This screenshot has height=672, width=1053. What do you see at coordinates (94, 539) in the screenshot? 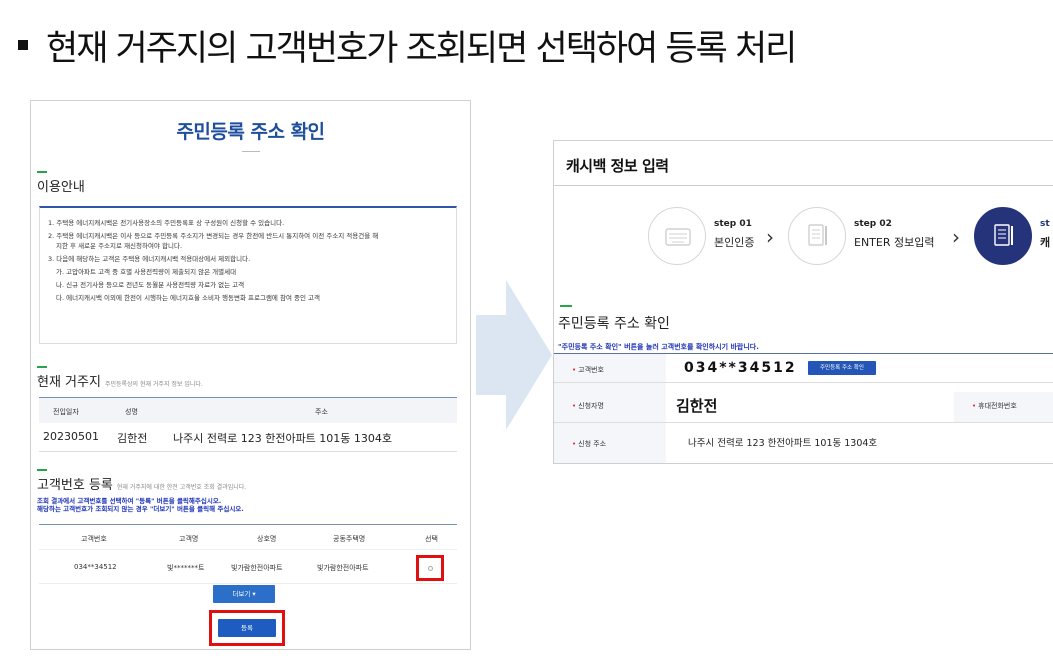
I see `col-header: 고객번호` at bounding box center [94, 539].